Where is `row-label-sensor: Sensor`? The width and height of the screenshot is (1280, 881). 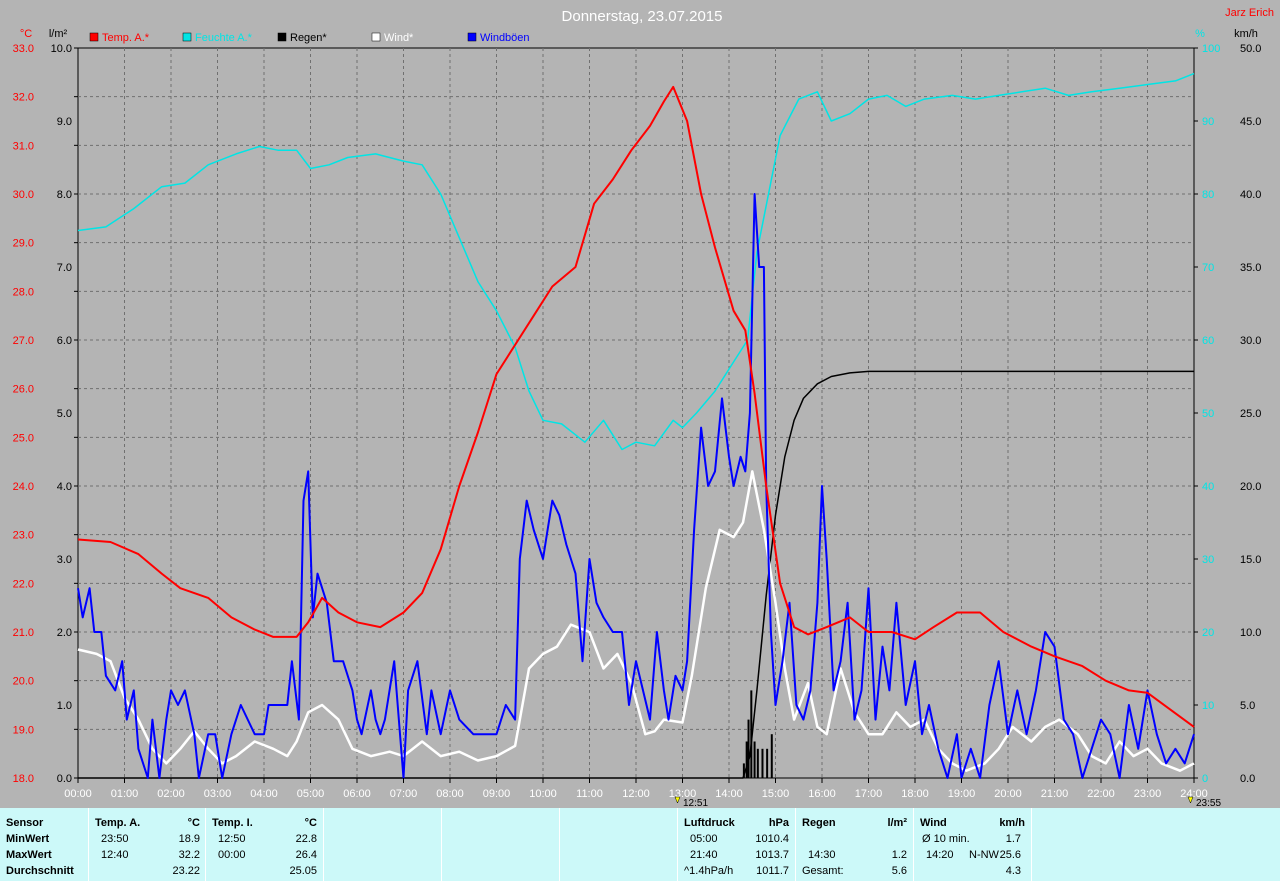
row-label-sensor: Sensor is located at coordinates (25, 823).